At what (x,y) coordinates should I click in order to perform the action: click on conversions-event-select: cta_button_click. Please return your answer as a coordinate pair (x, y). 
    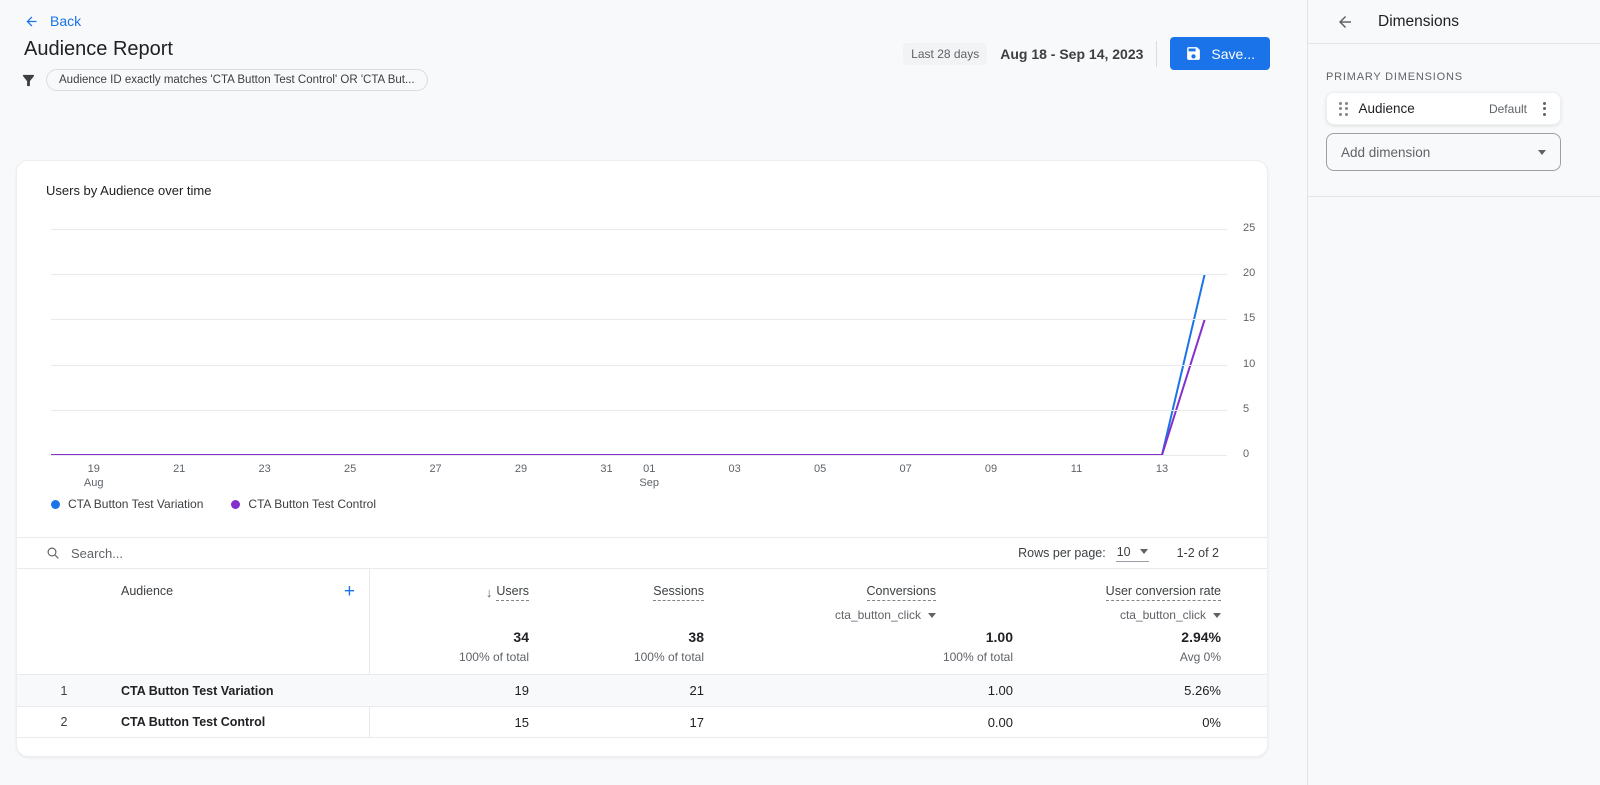
    Looking at the image, I should click on (885, 615).